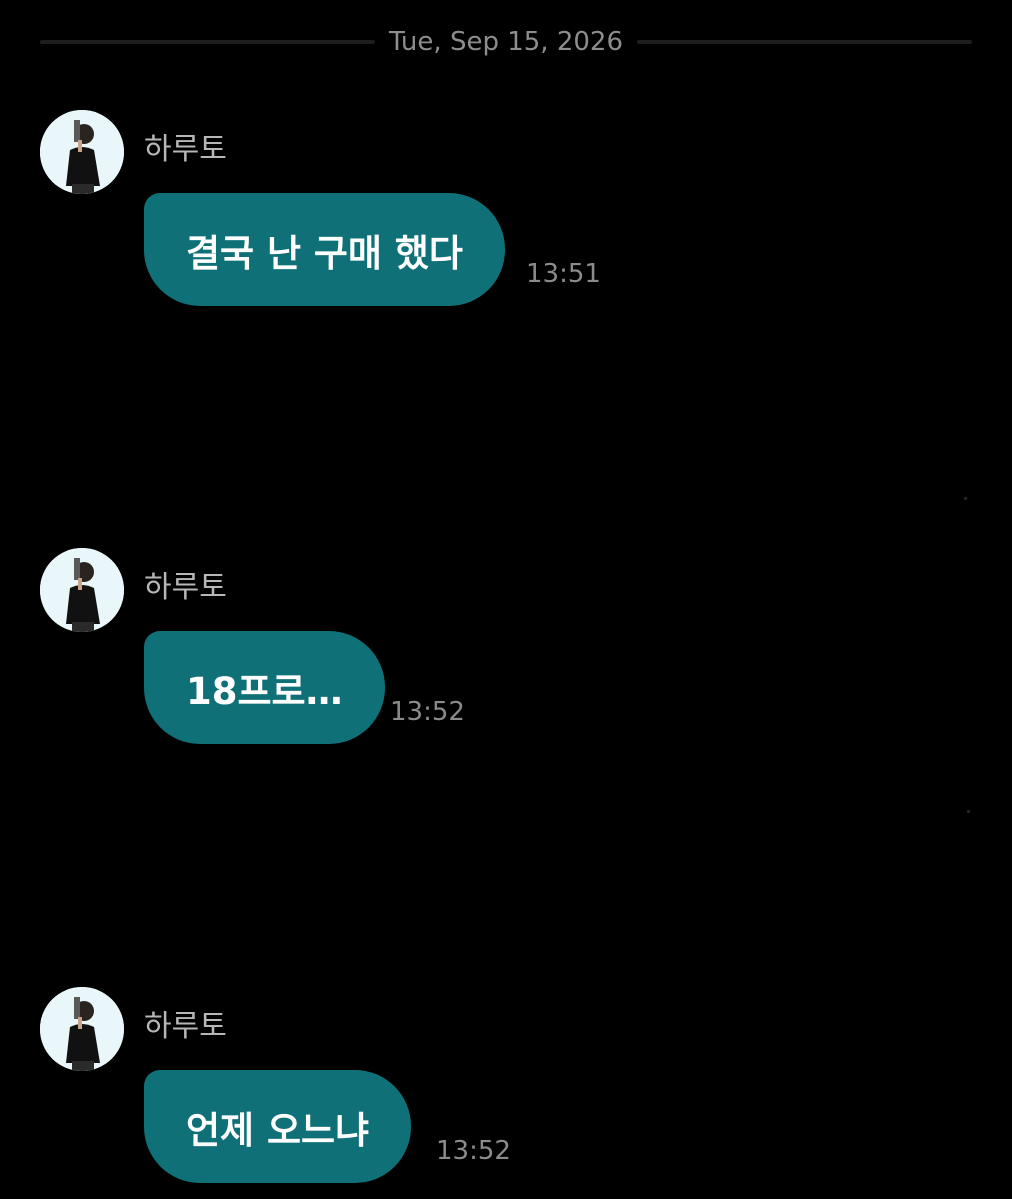 Image resolution: width=1012 pixels, height=1199 pixels. Describe the element at coordinates (490, 648) in the screenshot. I see `message-group: 하루토 18프로… 13:52` at that location.